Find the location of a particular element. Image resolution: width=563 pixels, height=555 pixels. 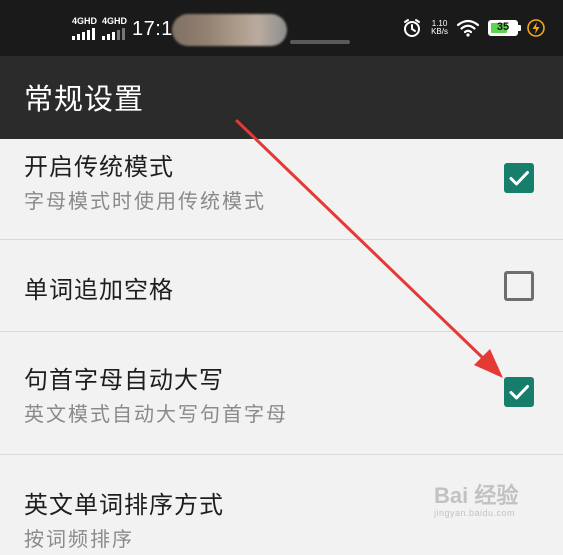

setting-title: 句首字母自动大写 is located at coordinates (124, 380).